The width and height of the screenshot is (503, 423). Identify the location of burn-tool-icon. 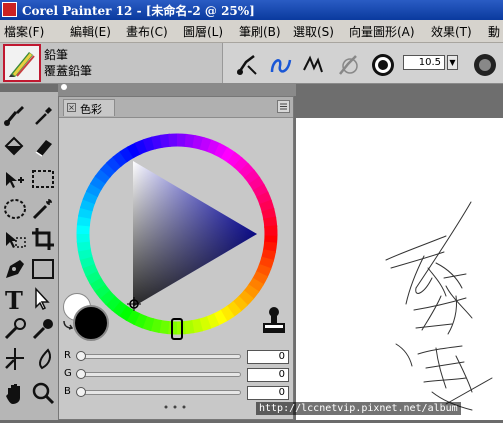
(43, 359).